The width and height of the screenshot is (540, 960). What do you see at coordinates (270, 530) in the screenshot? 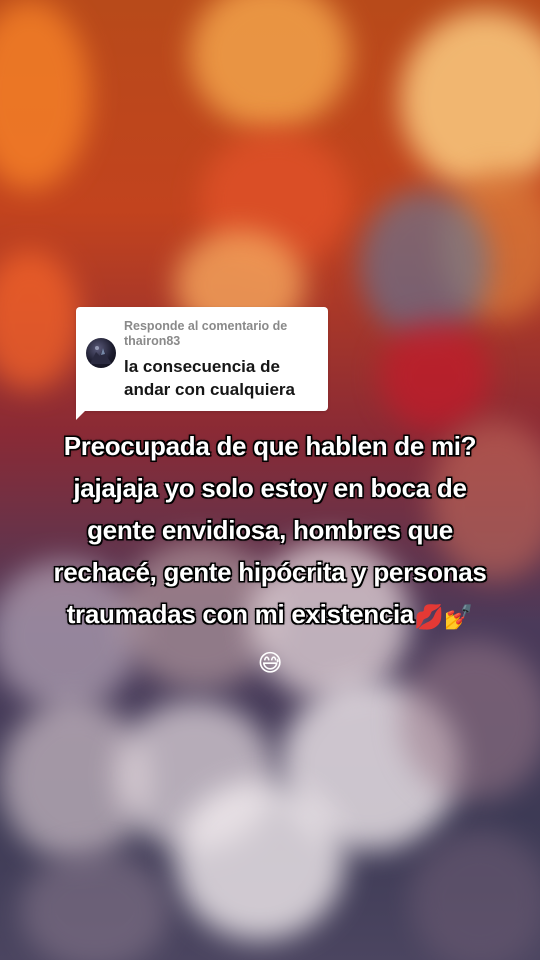
I see `caption-line: gente envidiosa, hombres que` at bounding box center [270, 530].